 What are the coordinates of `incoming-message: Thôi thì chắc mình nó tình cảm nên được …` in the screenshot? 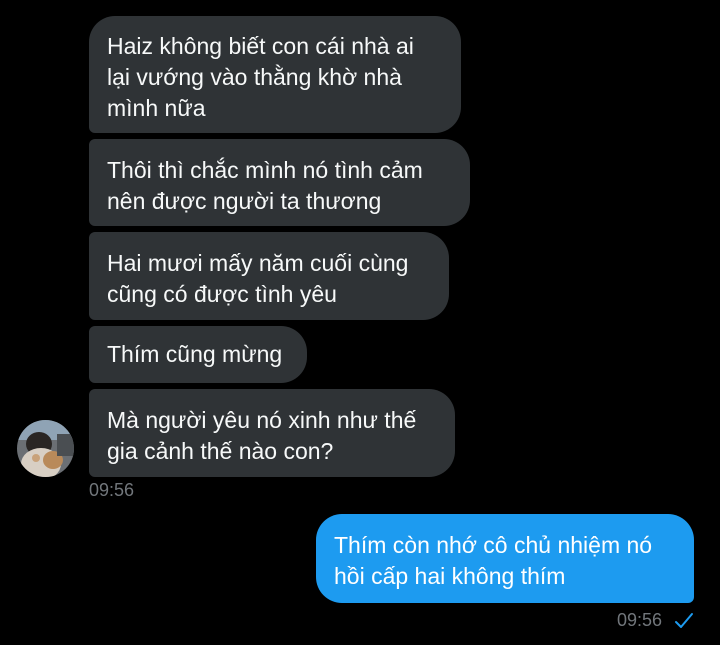 It's located at (279, 182).